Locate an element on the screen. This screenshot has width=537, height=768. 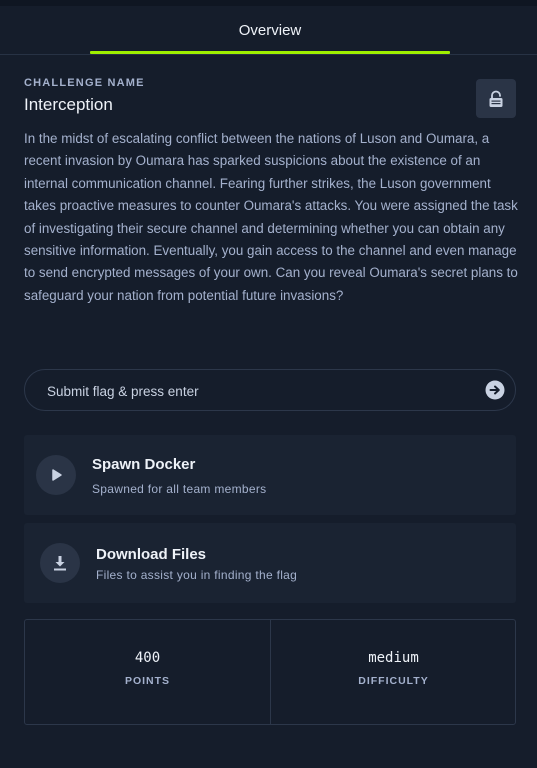
spawn-docker-title: Spawn Docker is located at coordinates (144, 464).